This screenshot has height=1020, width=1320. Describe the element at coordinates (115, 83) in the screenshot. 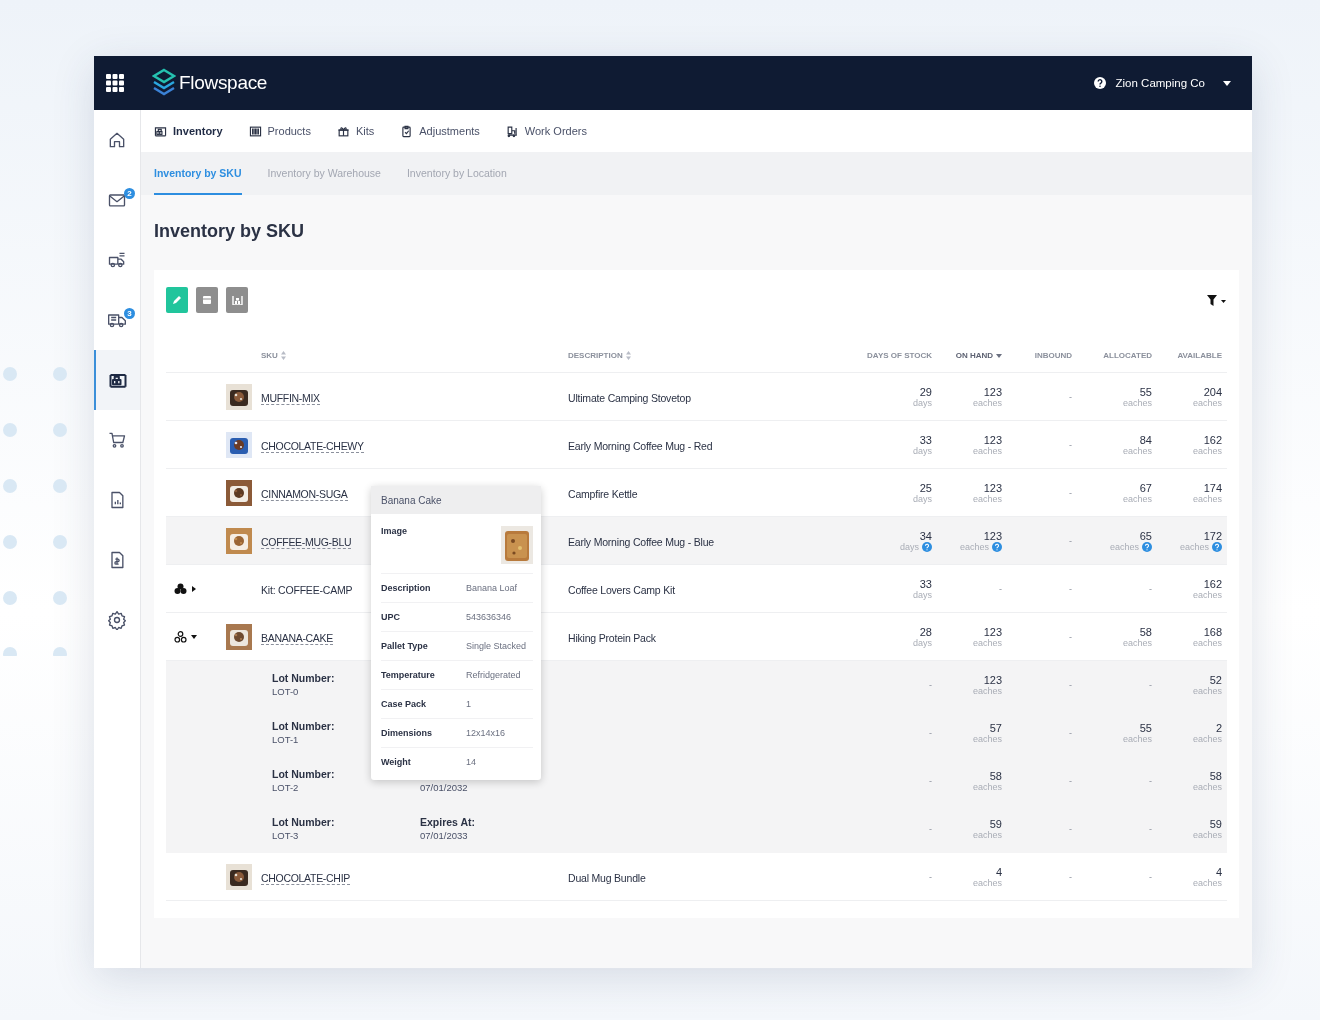

I see `apps-grid-icon` at that location.